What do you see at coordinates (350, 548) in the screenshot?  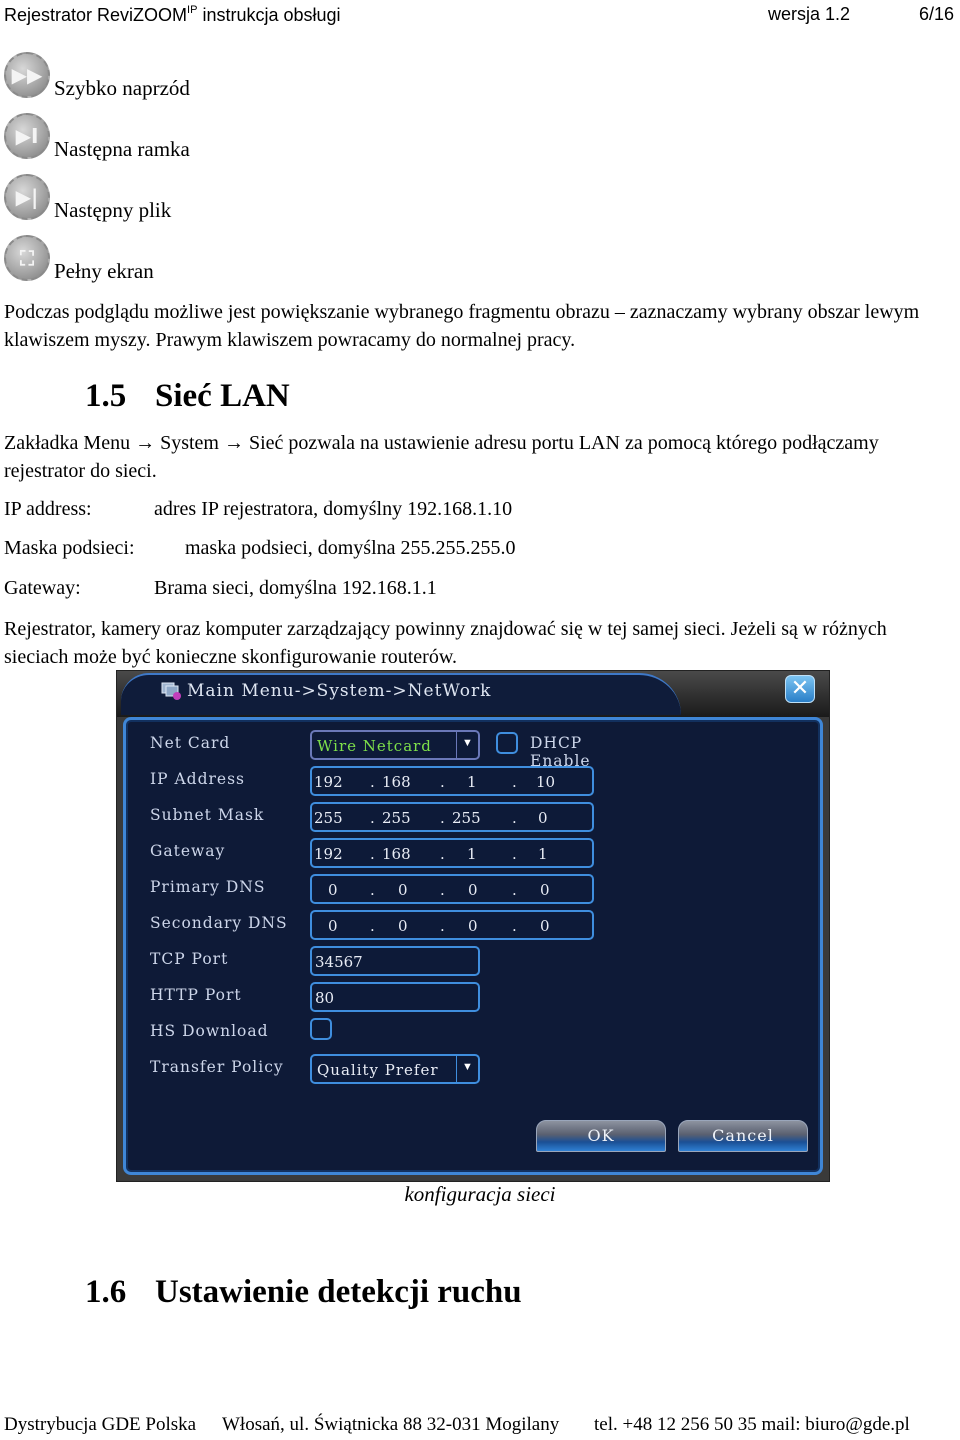 I see `param-value: maska podsieci, domyślna 255.255.255.0` at bounding box center [350, 548].